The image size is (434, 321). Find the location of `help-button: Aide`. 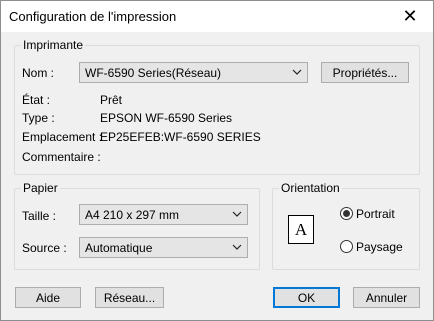

help-button: Aide is located at coordinates (48, 297).